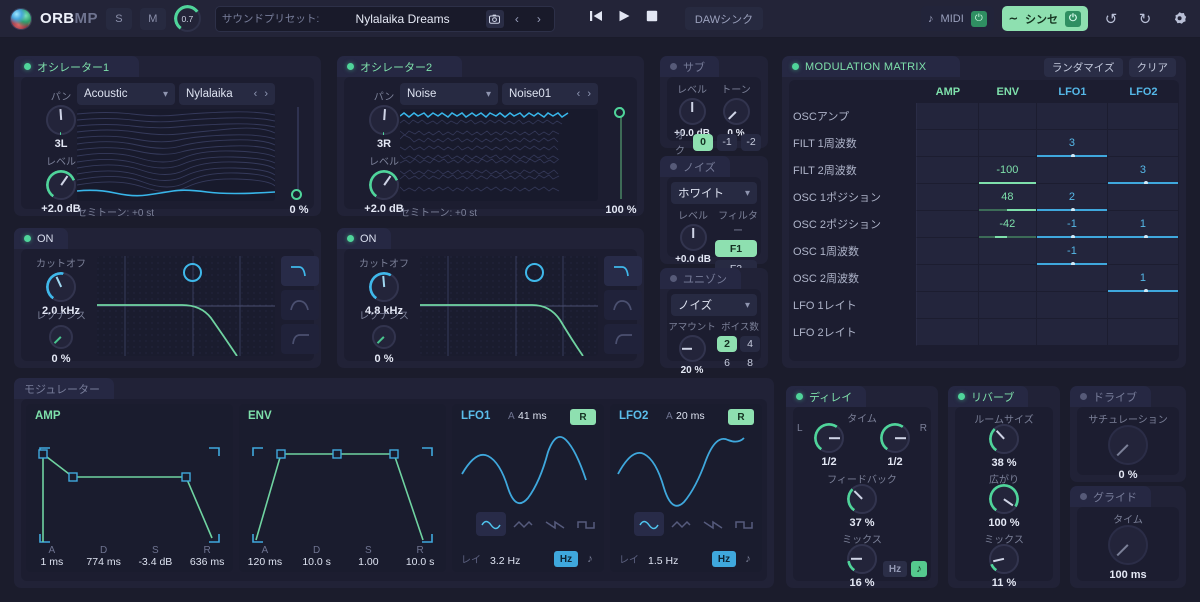  Describe the element at coordinates (649, 524) in the screenshot. I see `lfo2-sine-icon` at that location.